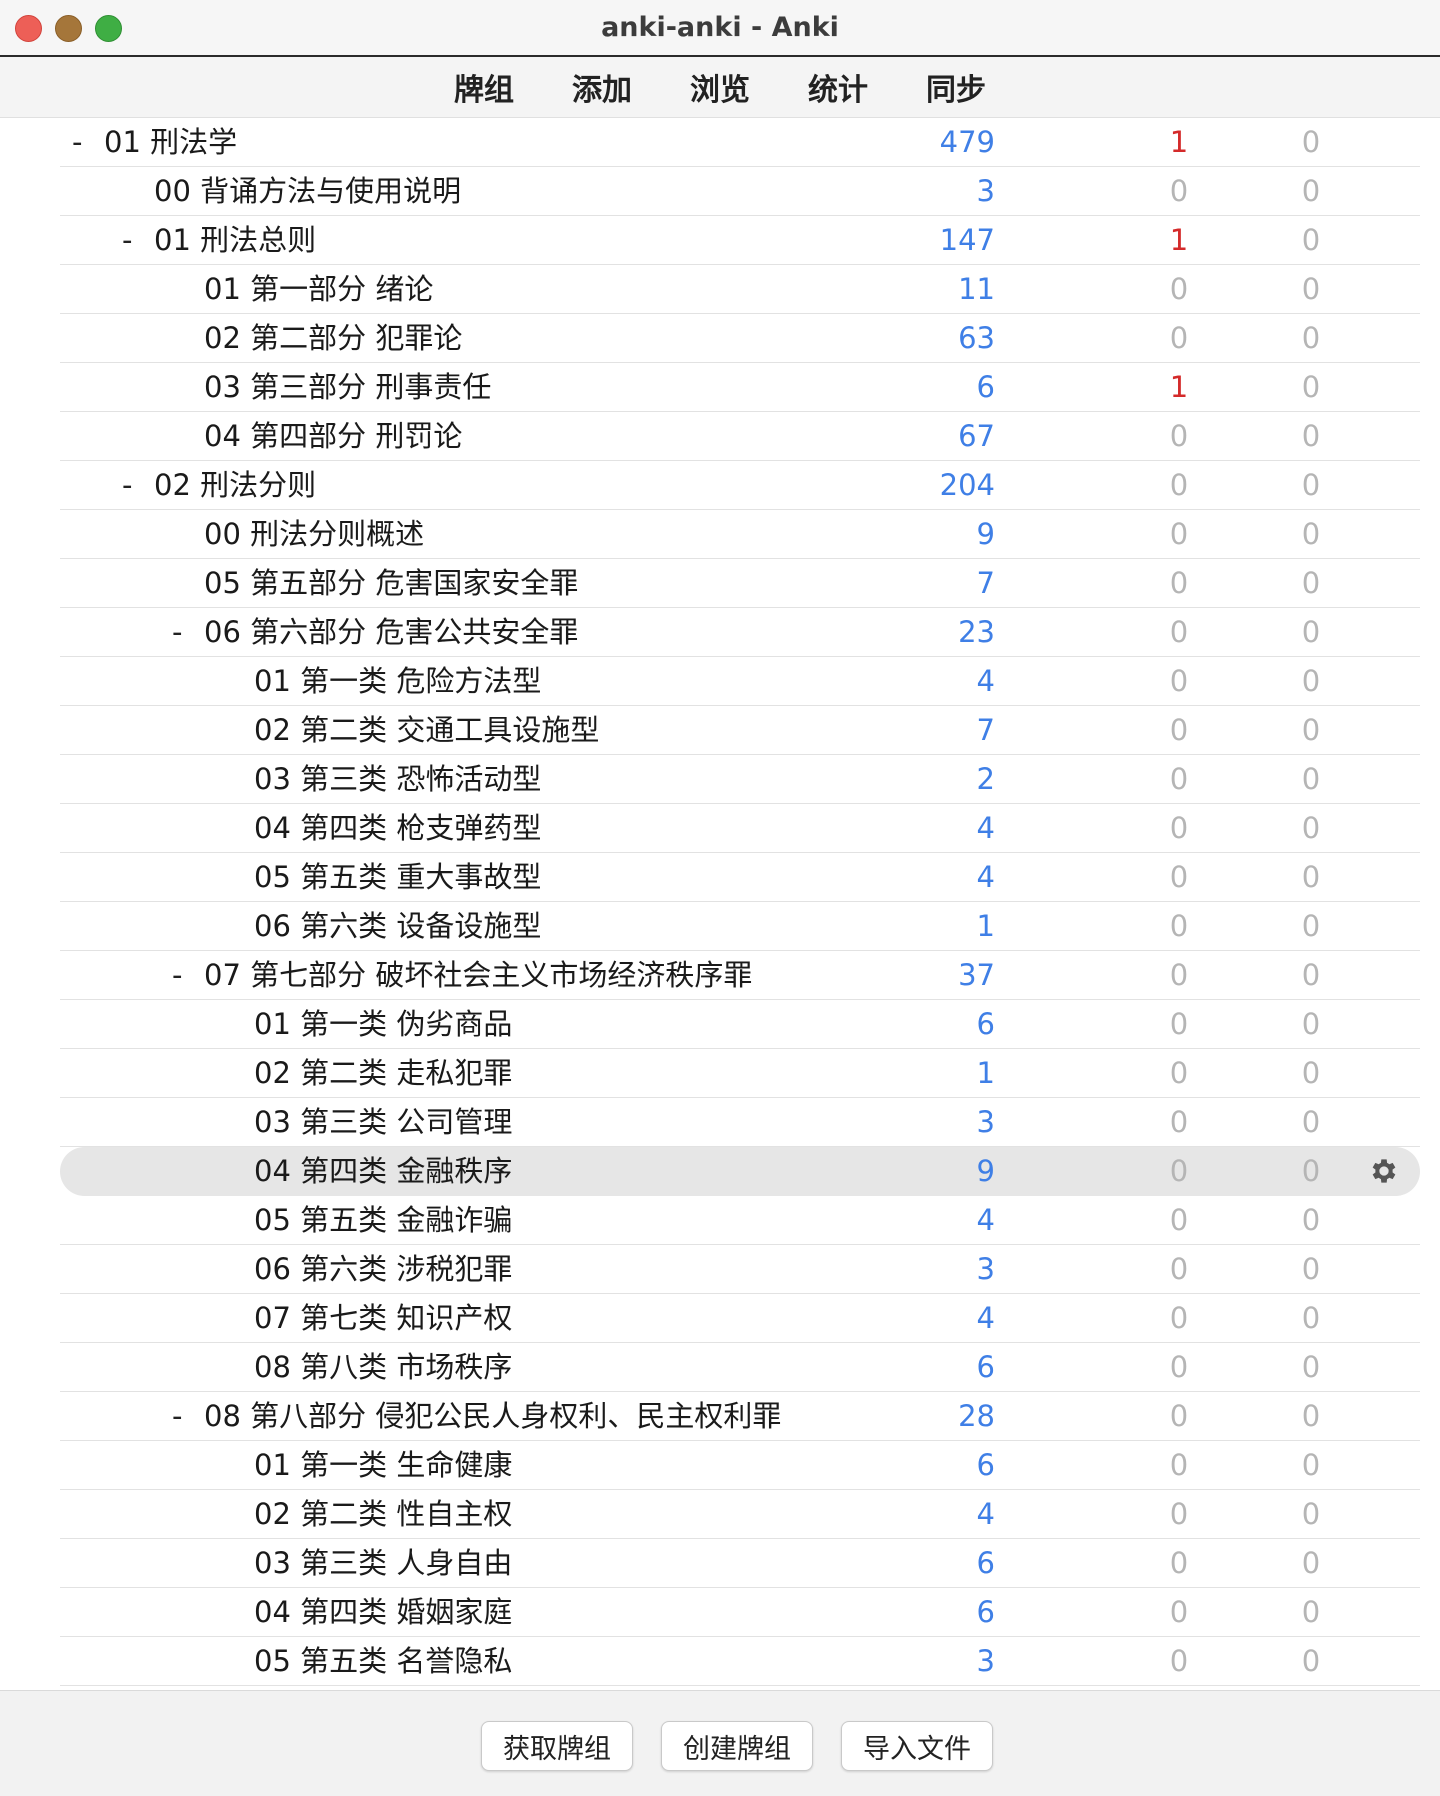  I want to click on deck-name: 08 第八类 市场秩序, so click(383, 1367).